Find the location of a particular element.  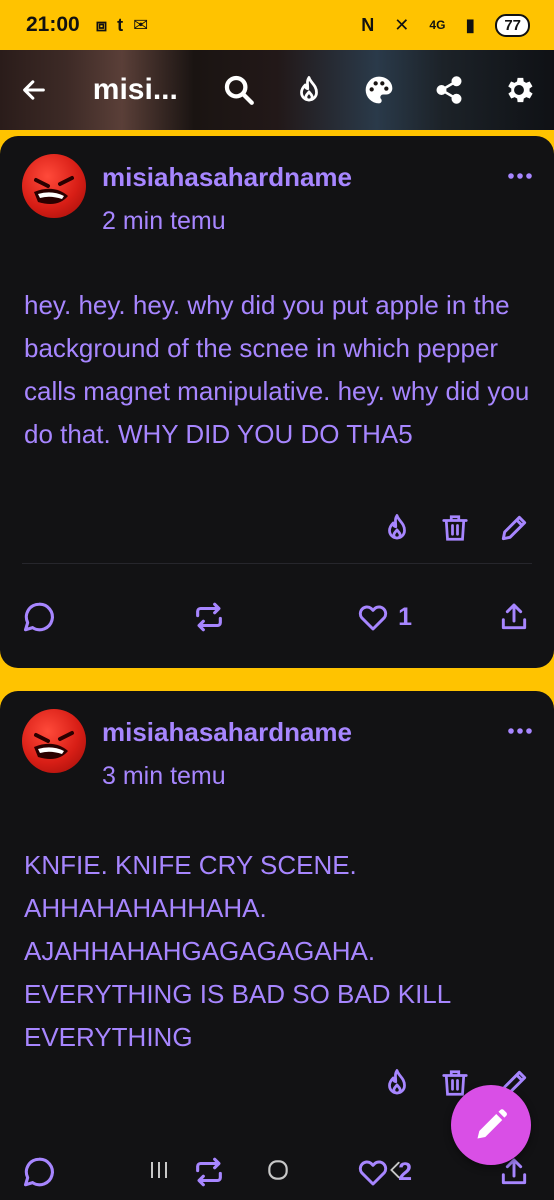

upload-icon is located at coordinates (514, 616).